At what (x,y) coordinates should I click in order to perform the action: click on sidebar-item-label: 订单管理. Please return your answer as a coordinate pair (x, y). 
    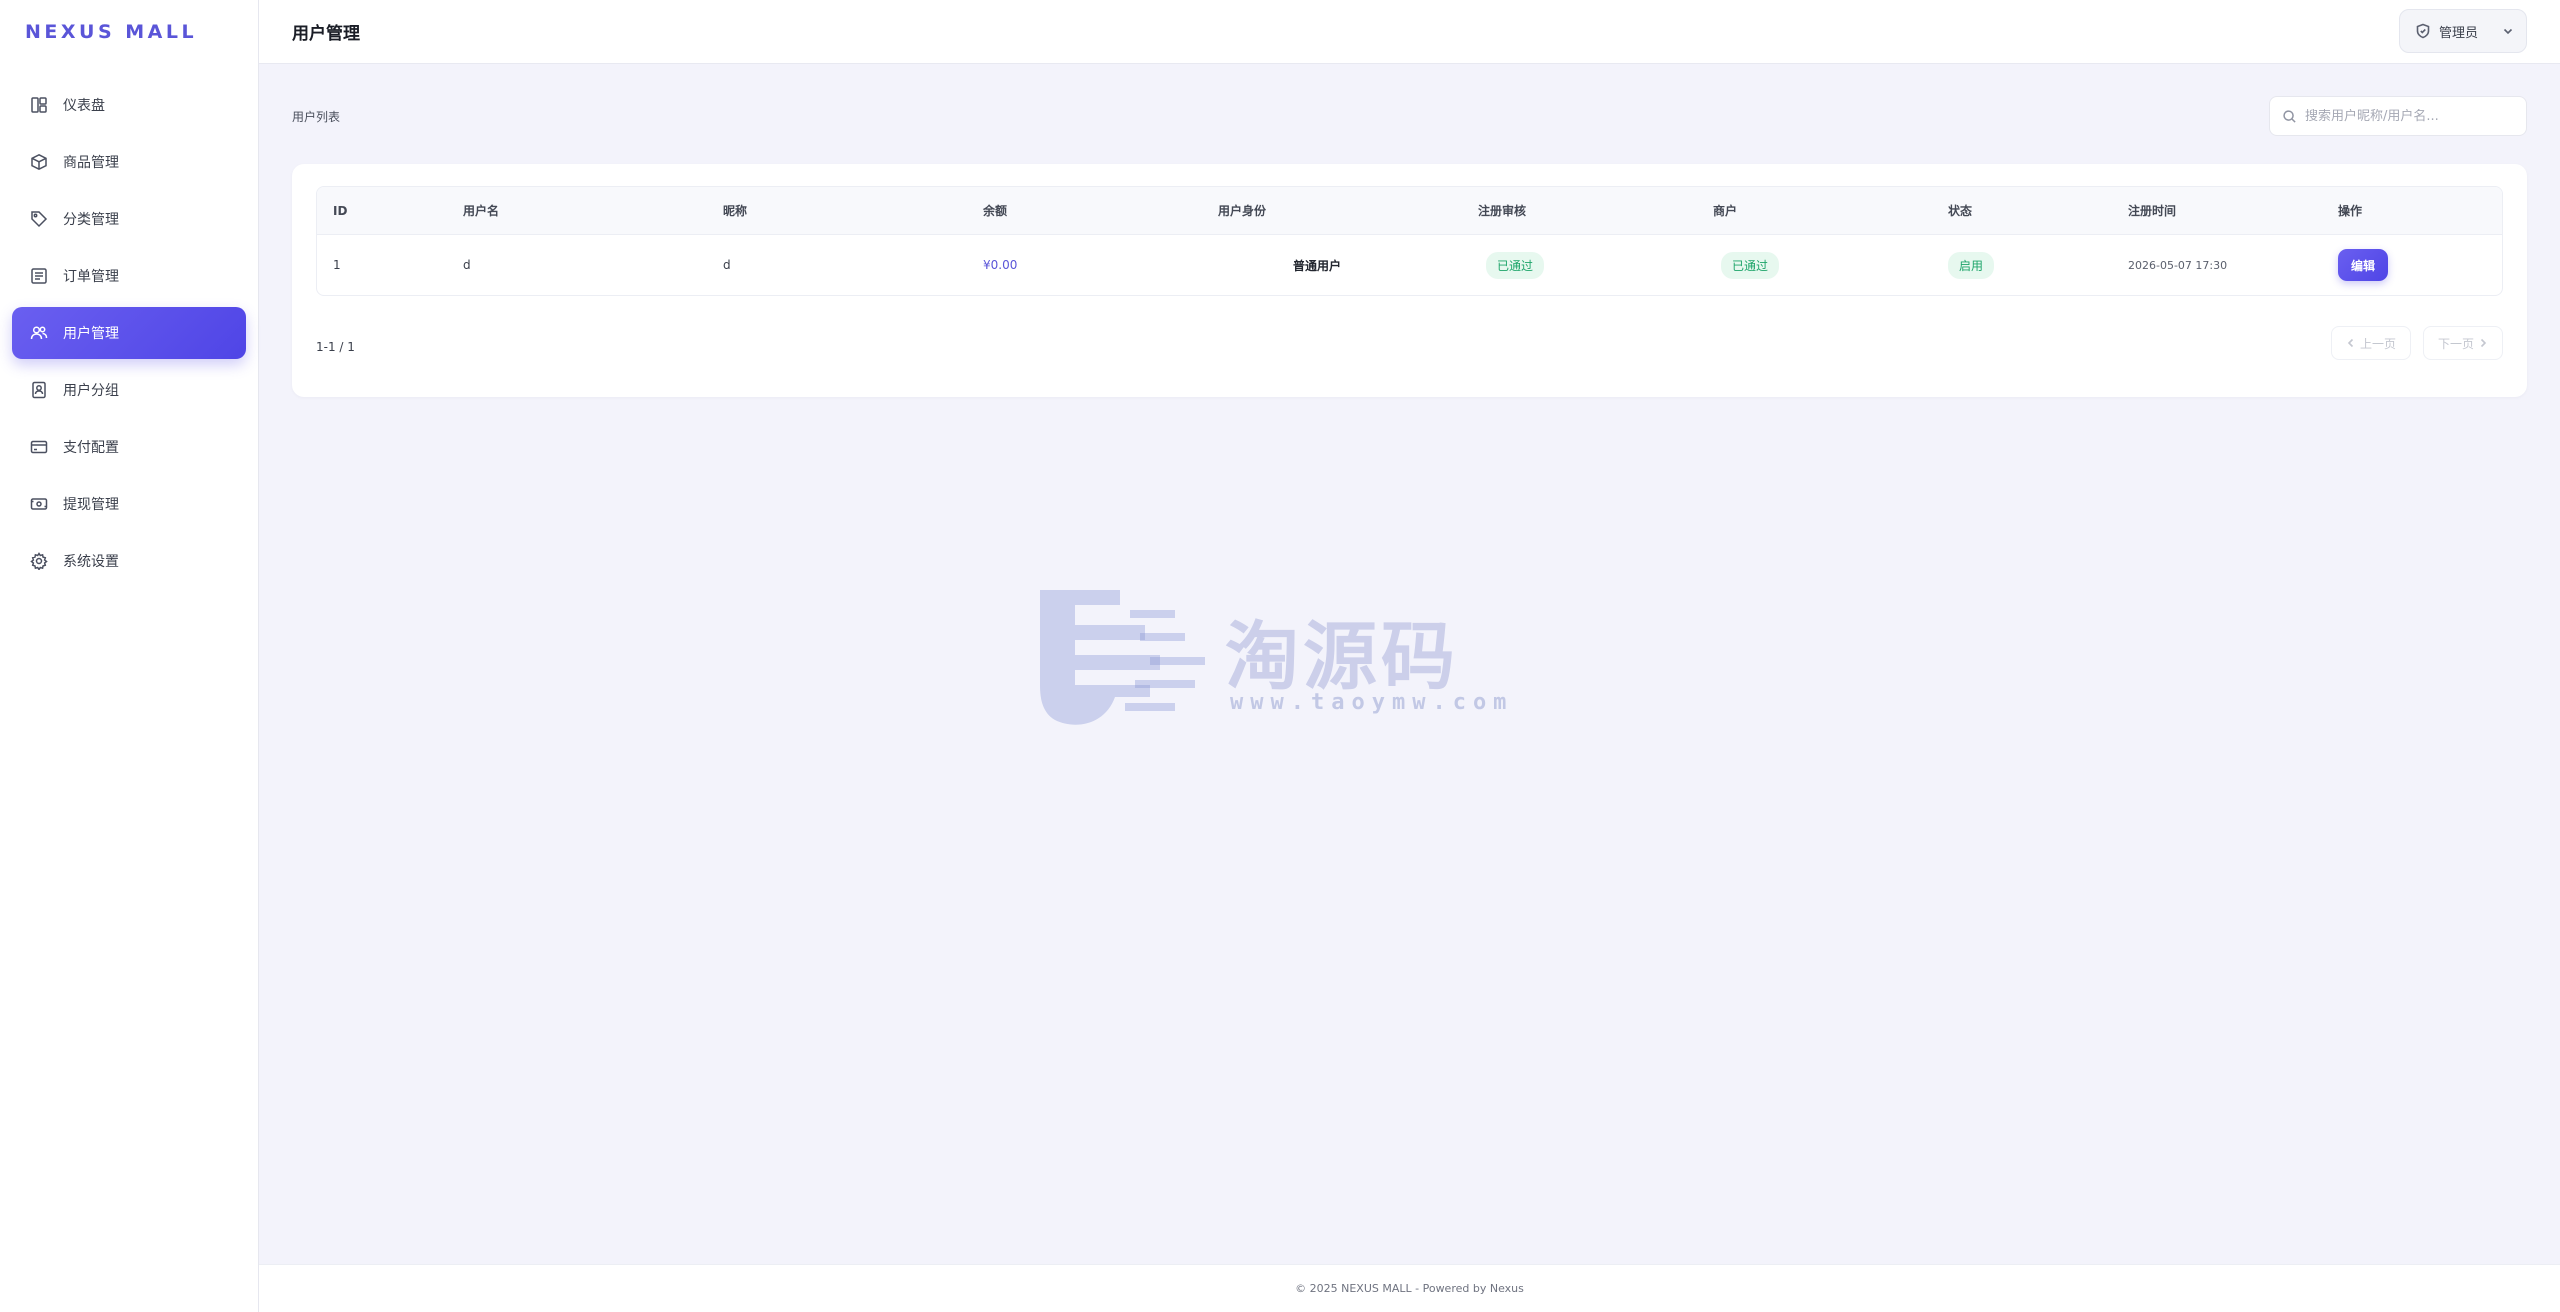
    Looking at the image, I should click on (91, 277).